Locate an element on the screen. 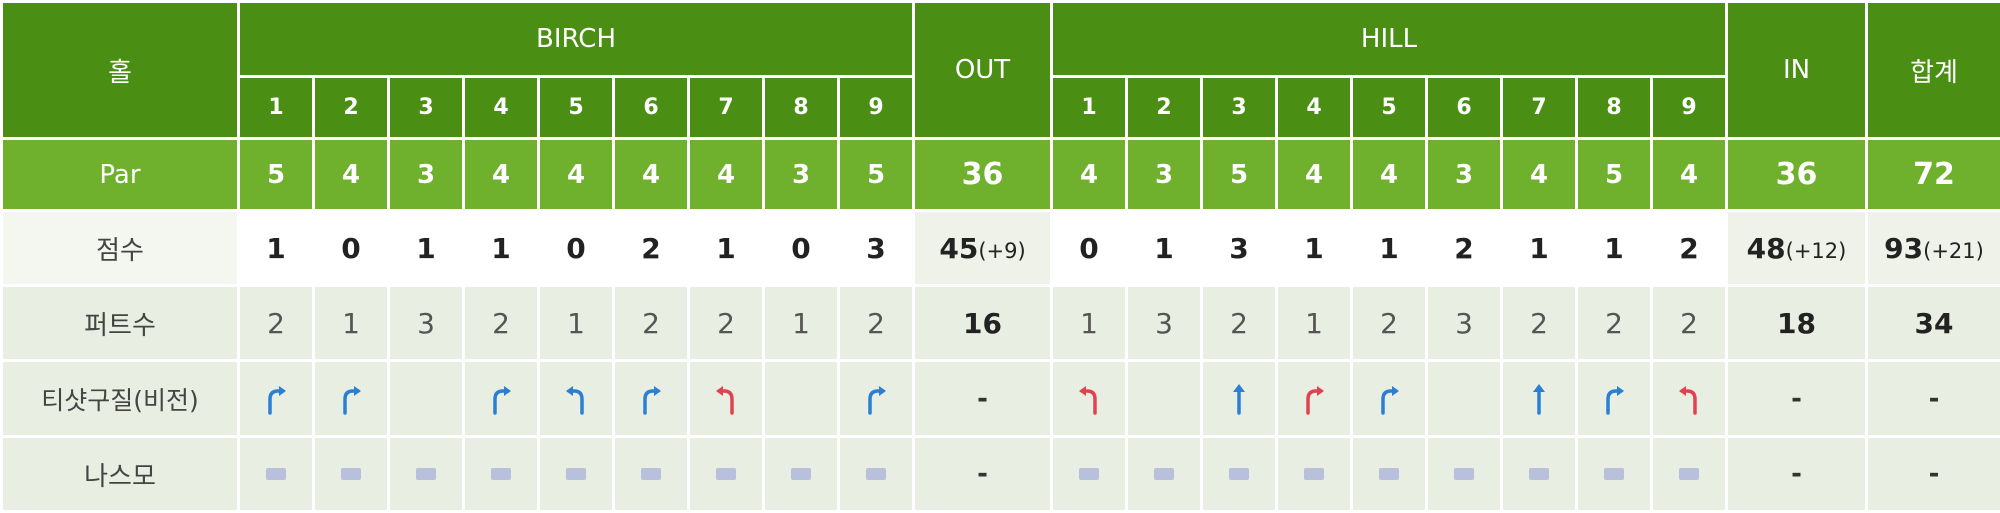 This screenshot has width=2000, height=513. putts-in-total: 18 is located at coordinates (1797, 323).